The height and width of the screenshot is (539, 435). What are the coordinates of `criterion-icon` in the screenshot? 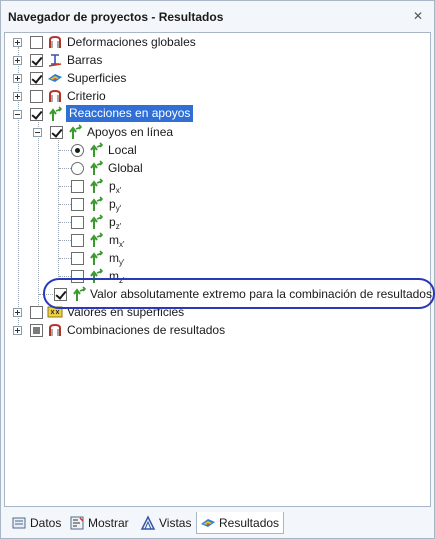 It's located at (55, 95).